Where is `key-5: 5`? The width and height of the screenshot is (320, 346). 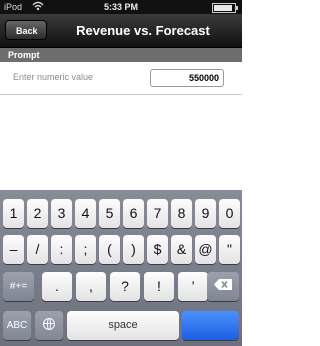 key-5: 5 is located at coordinates (109, 213).